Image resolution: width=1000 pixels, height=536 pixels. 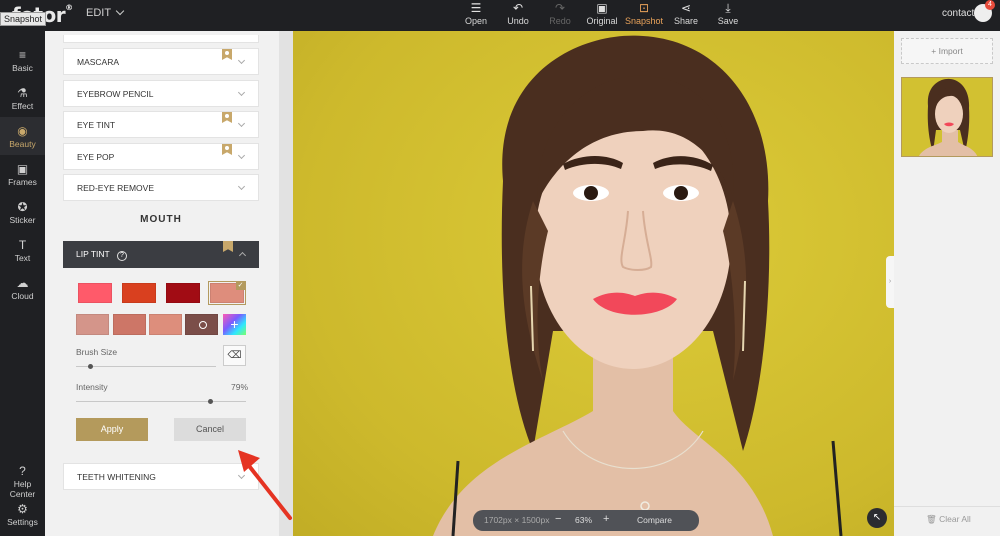 I want to click on share-icon: ⋖, so click(x=686, y=8).